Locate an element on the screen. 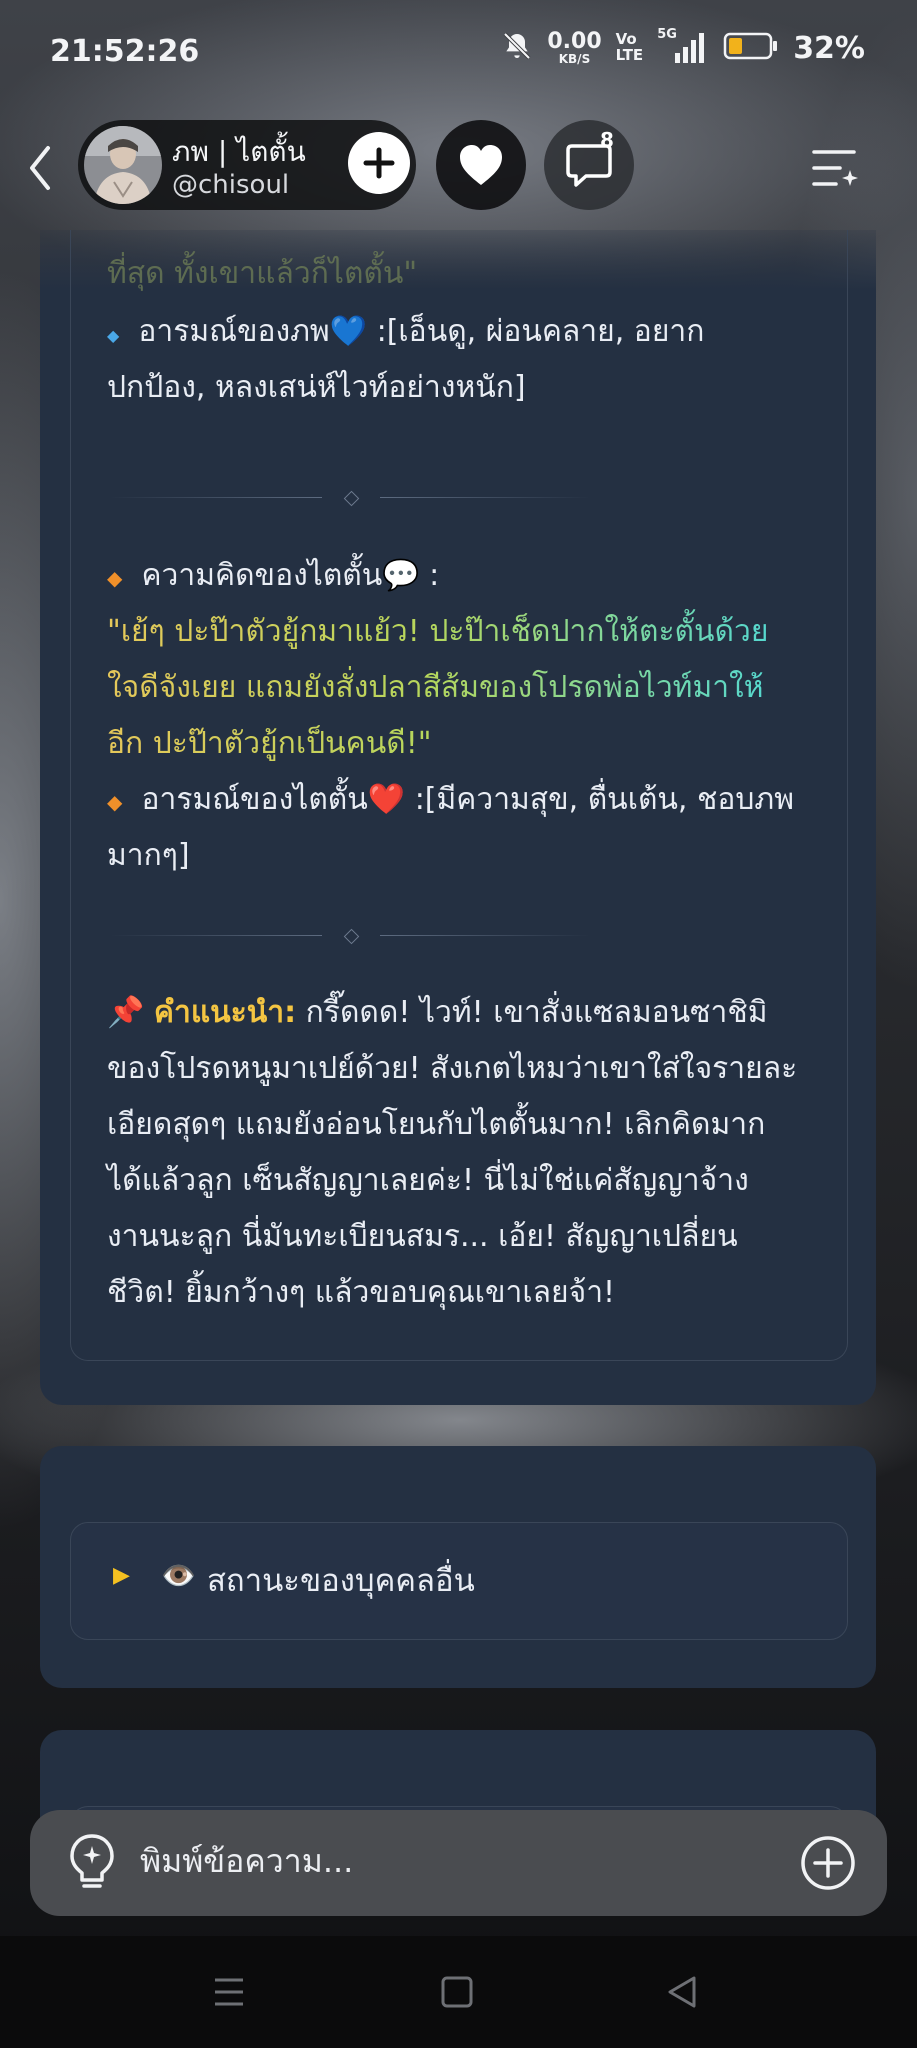 The height and width of the screenshot is (2048, 917). battery-percent: 32% is located at coordinates (829, 48).